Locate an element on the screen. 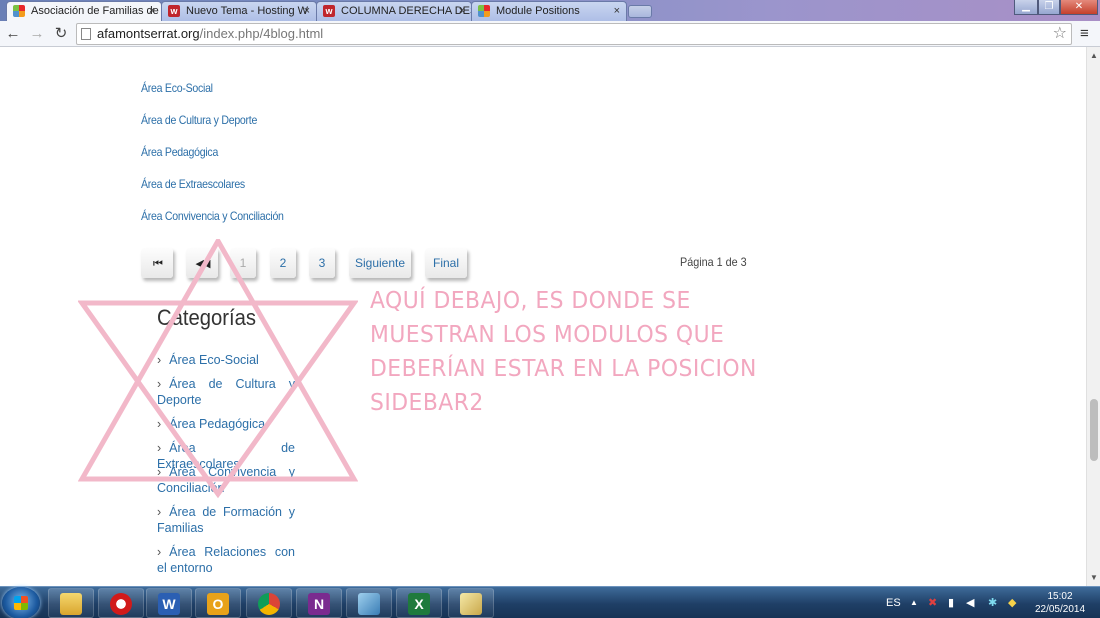 This screenshot has width=1100, height=618. maximize-button: ❐ is located at coordinates (1049, 7).